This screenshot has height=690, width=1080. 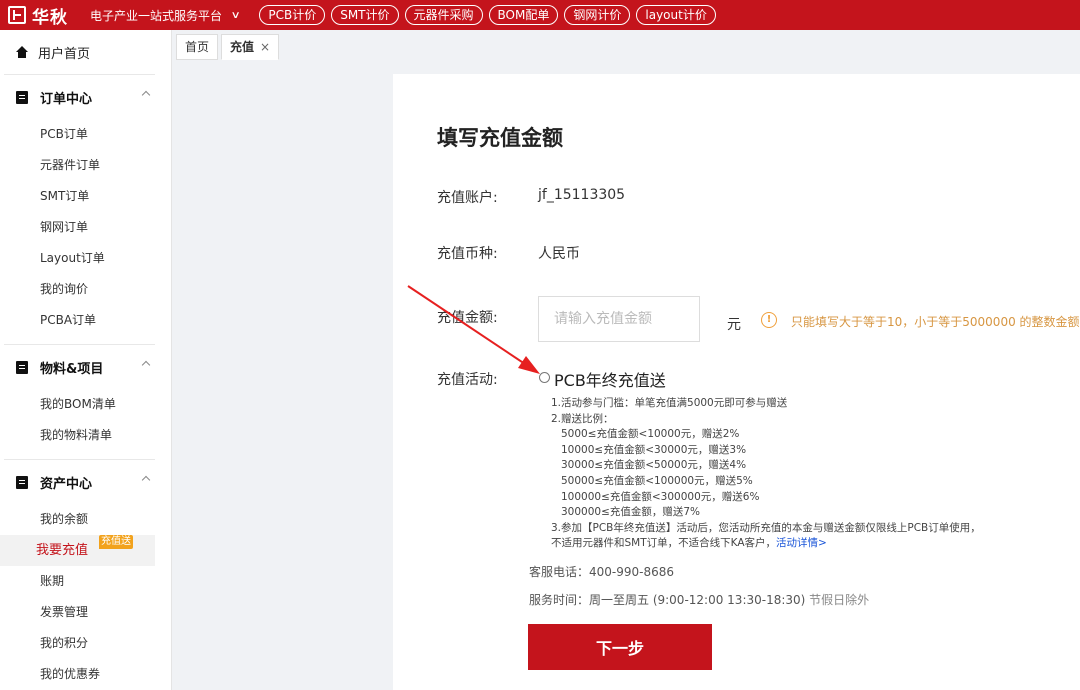 What do you see at coordinates (66, 99) in the screenshot?
I see `sidebar-group-label: 订单中心` at bounding box center [66, 99].